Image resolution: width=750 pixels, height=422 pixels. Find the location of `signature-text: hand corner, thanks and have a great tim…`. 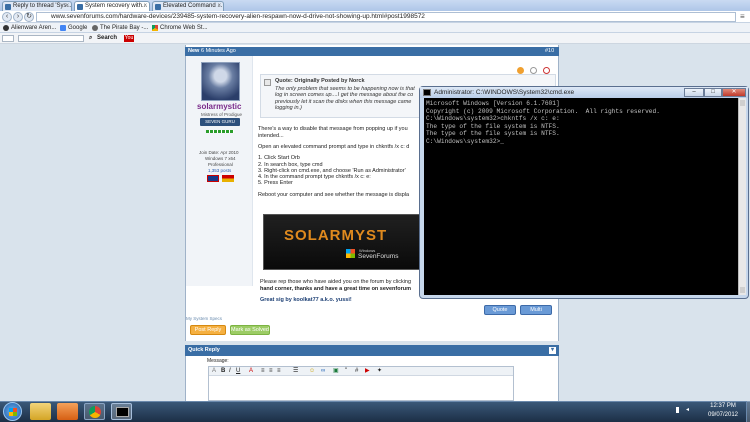

signature-text: hand corner, thanks and have a great tim… is located at coordinates (335, 289).